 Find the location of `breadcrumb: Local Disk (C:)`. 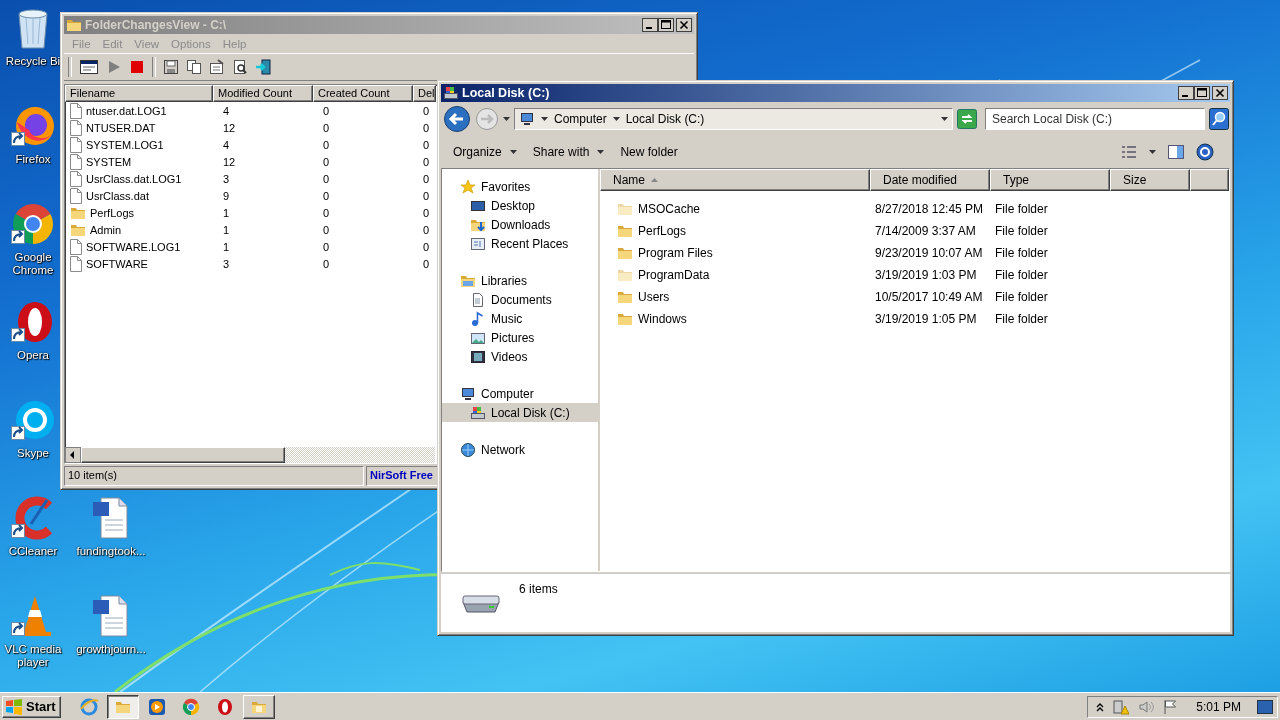

breadcrumb: Local Disk (C:) is located at coordinates (665, 119).